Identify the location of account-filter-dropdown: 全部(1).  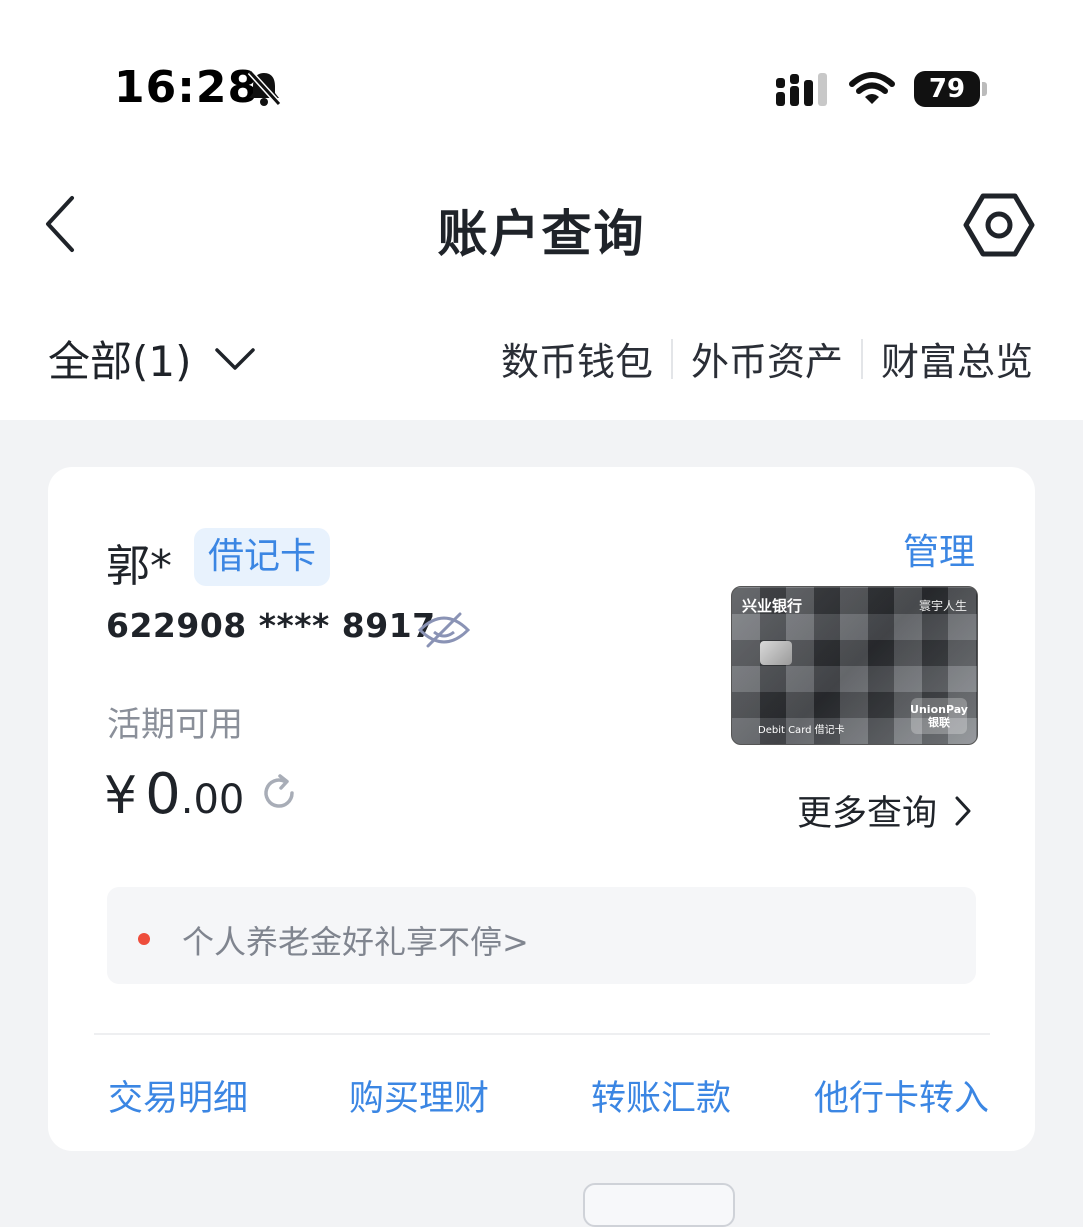
(152, 358).